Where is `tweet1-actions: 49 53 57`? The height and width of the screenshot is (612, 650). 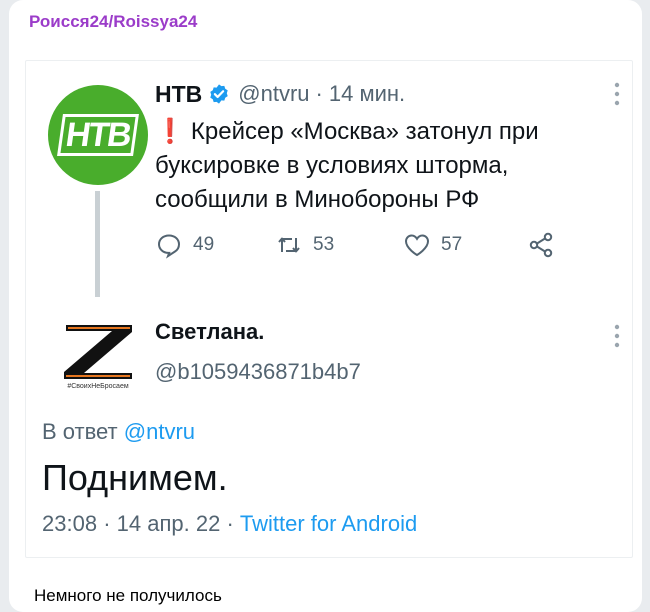 tweet1-actions: 49 53 57 is located at coordinates (365, 247).